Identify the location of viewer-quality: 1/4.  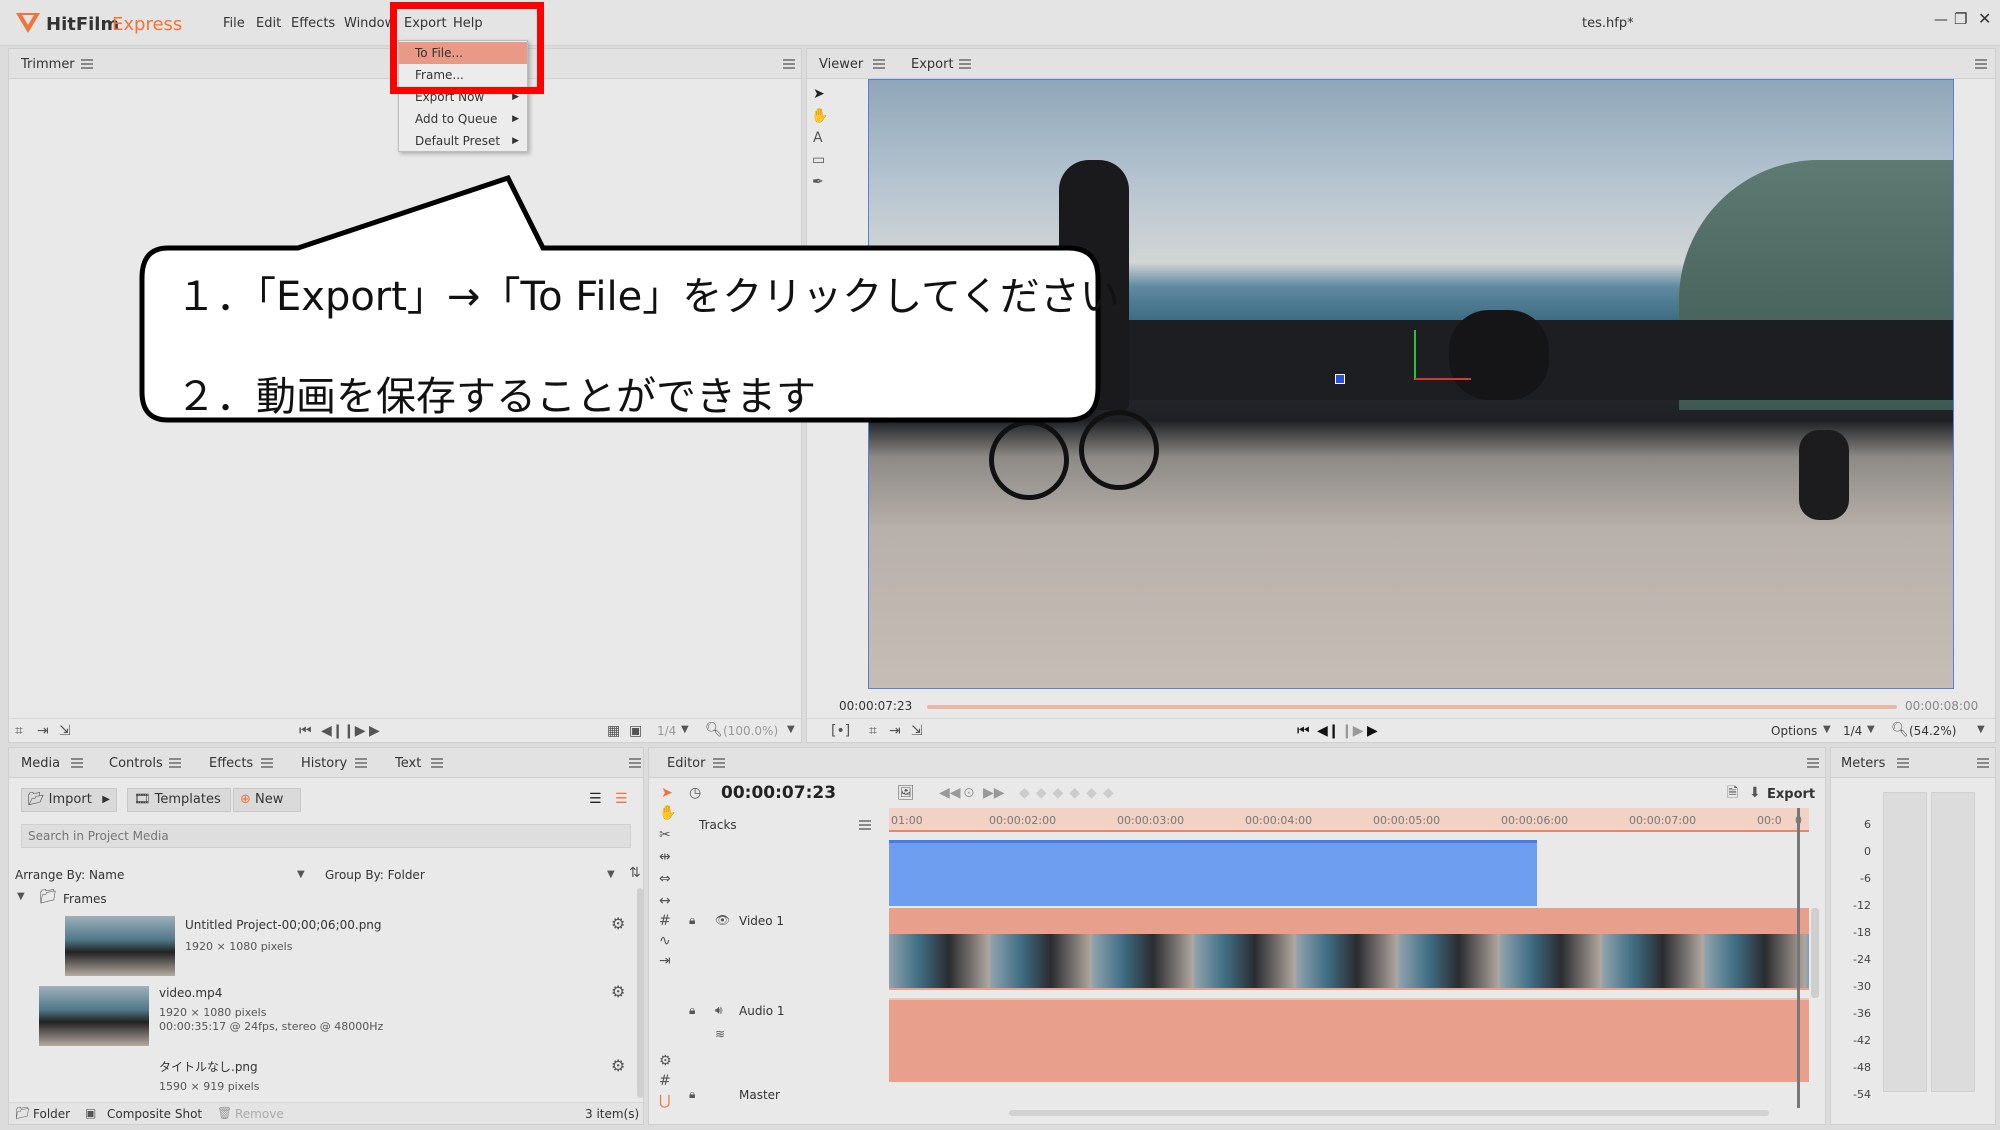
(1852, 731).